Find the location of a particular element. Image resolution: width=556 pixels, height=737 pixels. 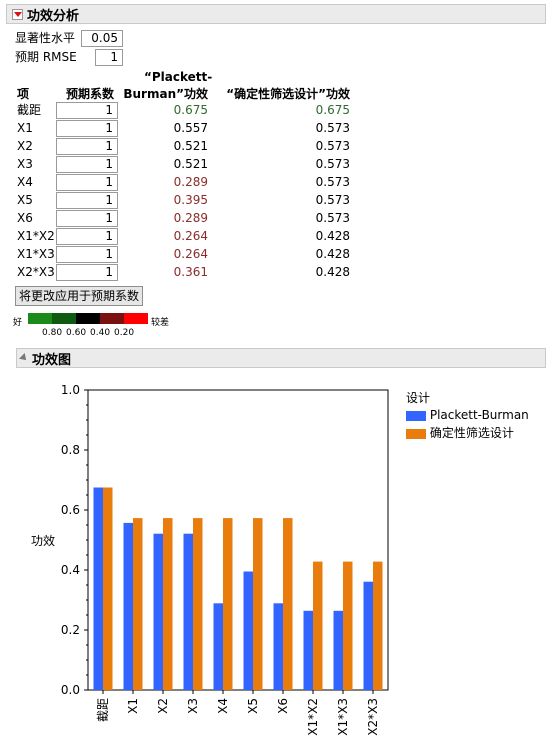

term-label: X2 is located at coordinates (25, 146).